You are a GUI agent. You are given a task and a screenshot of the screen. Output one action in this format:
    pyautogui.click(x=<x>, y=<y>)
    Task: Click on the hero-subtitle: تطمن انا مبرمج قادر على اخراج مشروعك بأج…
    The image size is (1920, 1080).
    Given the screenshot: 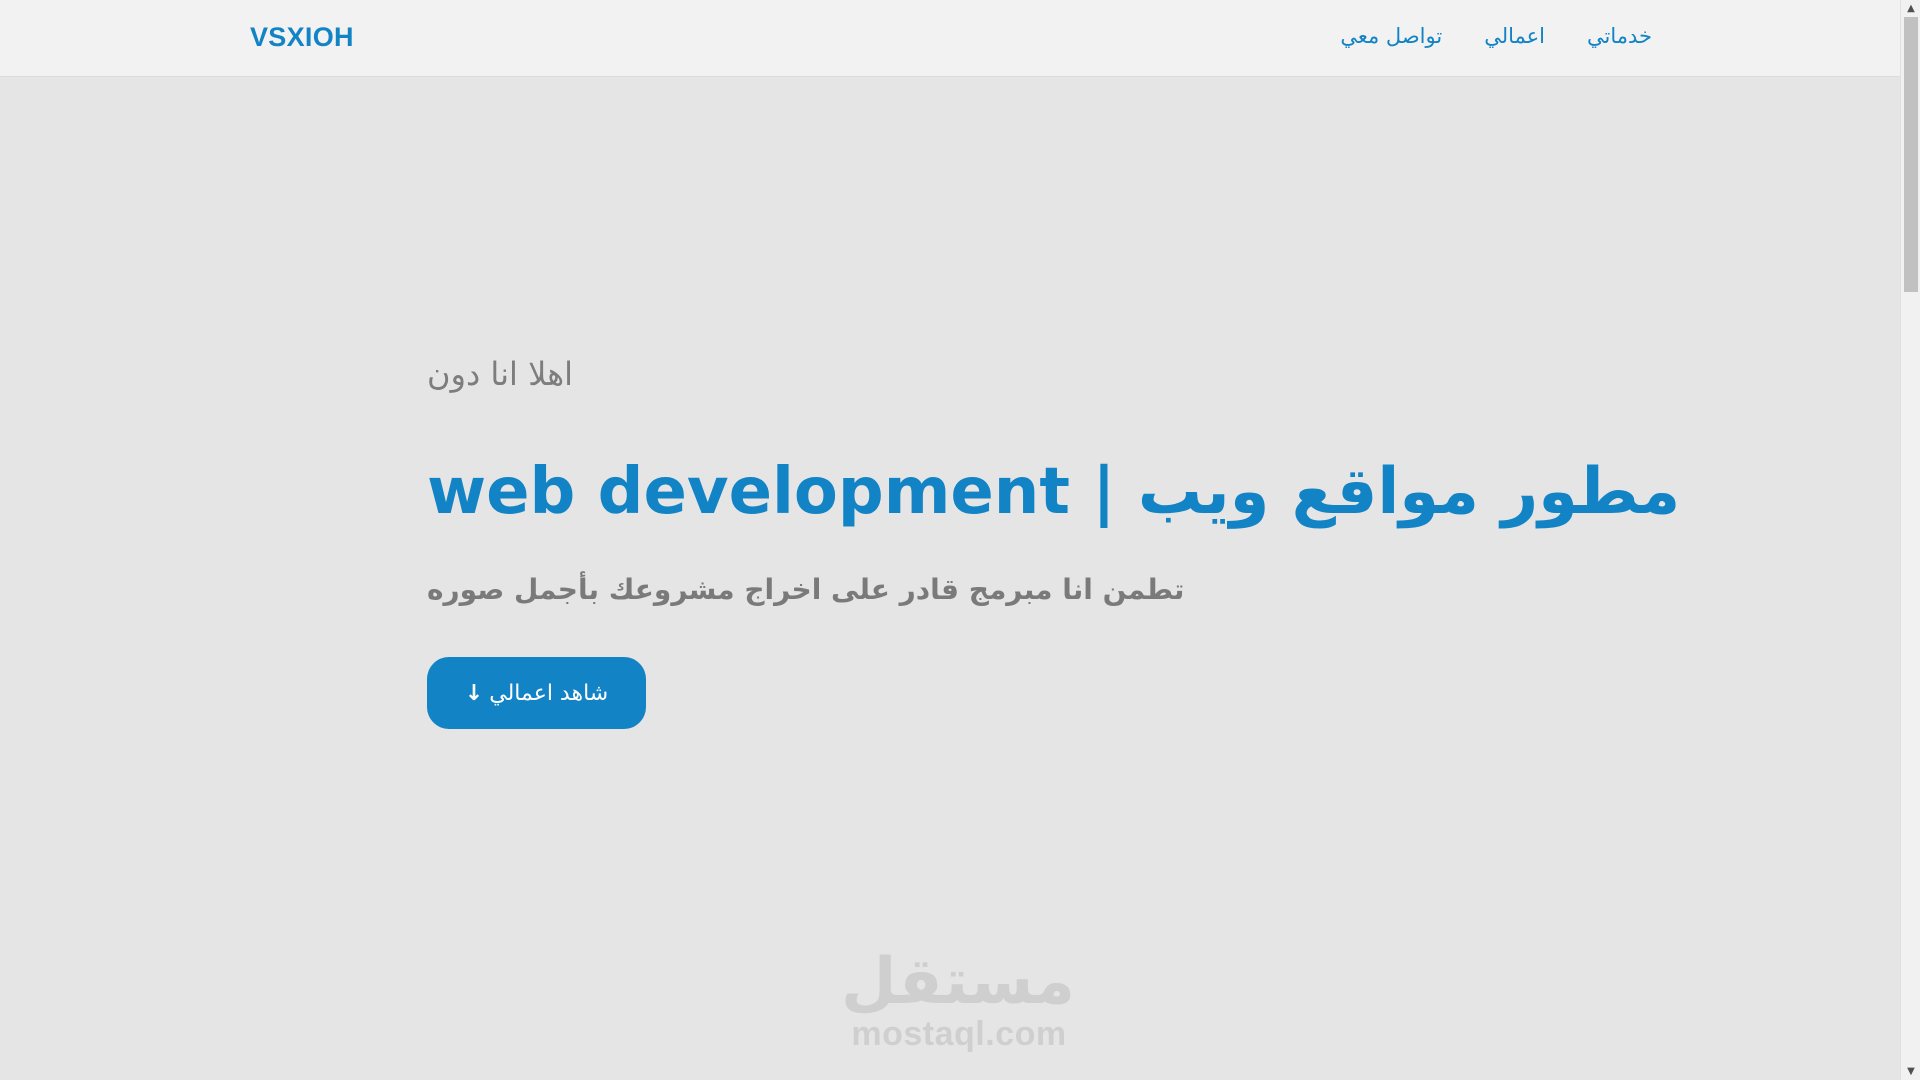 What is the action you would take?
    pyautogui.click(x=806, y=589)
    